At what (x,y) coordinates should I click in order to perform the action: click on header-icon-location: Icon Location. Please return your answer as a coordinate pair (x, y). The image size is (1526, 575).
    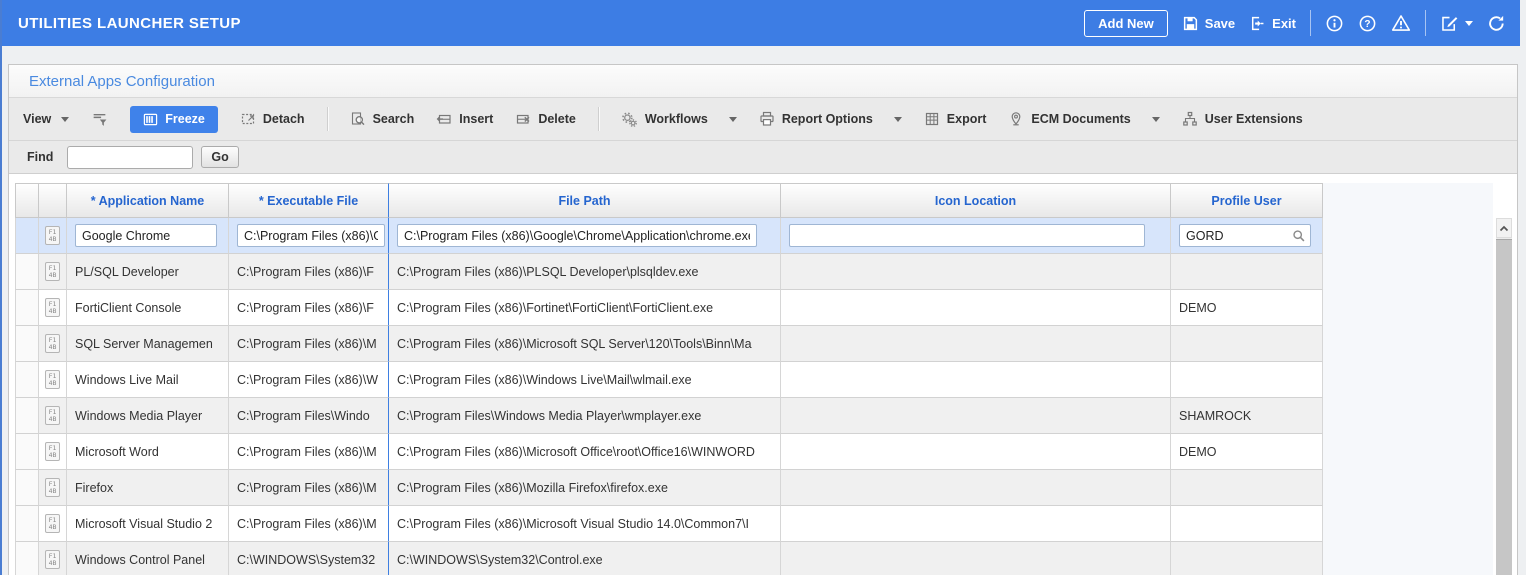
    Looking at the image, I should click on (976, 200).